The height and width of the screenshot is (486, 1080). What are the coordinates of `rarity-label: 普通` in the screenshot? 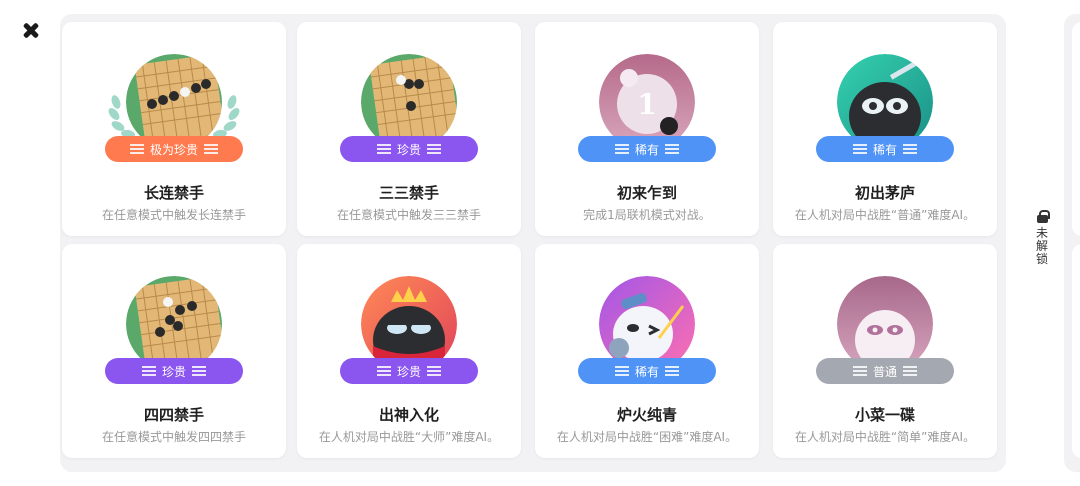 It's located at (884, 371).